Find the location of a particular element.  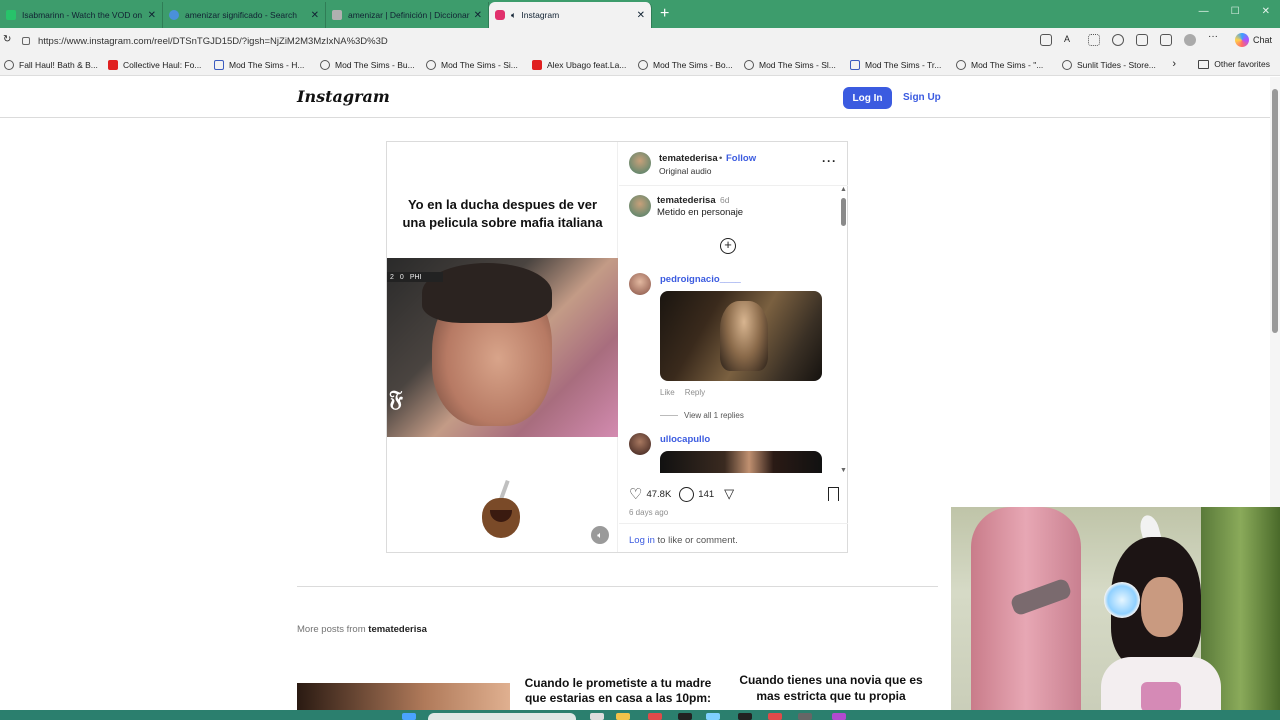

comments-scrollbar: ▲ ▼ is located at coordinates (843, 330).